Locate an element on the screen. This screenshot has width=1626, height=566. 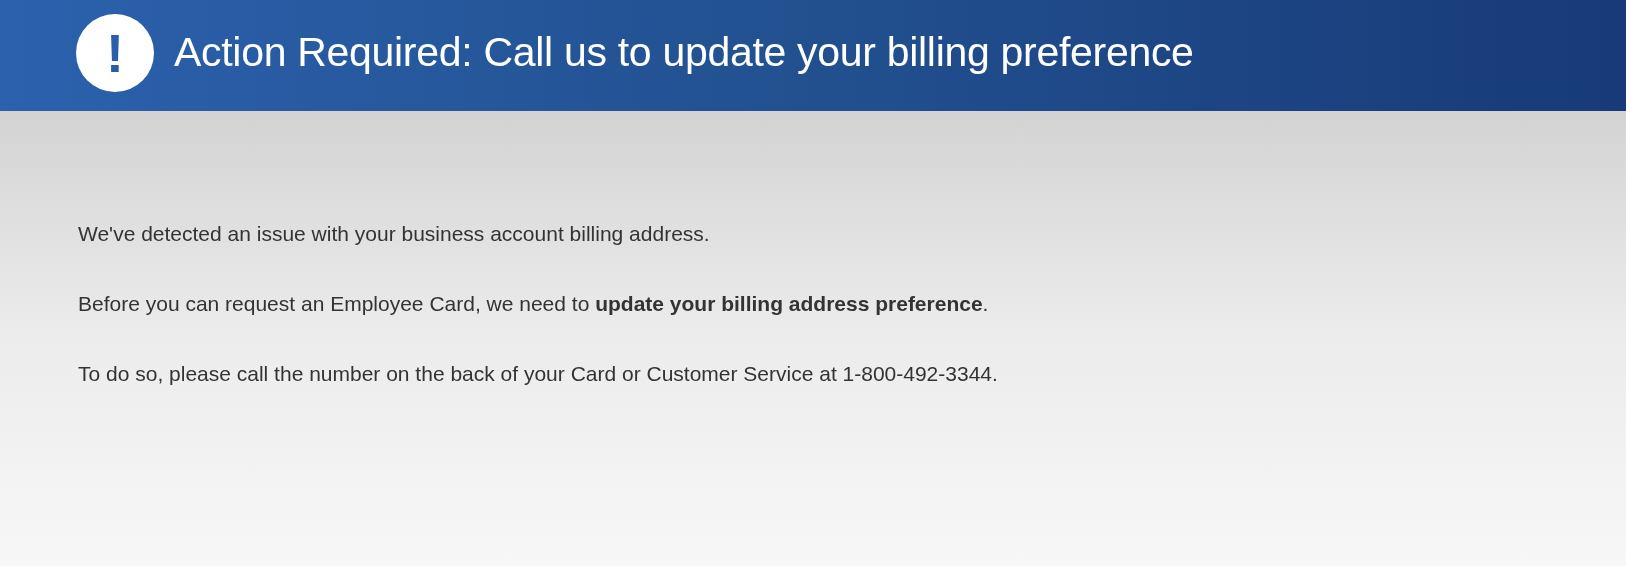
banner-title: Action Required: Call us to update your billing preference is located at coordinates (684, 52).